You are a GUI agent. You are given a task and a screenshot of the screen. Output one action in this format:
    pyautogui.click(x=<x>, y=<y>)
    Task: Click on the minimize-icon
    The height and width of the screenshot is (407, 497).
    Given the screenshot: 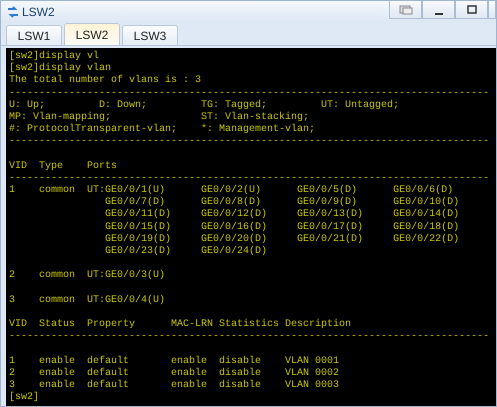 What is the action you would take?
    pyautogui.click(x=438, y=13)
    